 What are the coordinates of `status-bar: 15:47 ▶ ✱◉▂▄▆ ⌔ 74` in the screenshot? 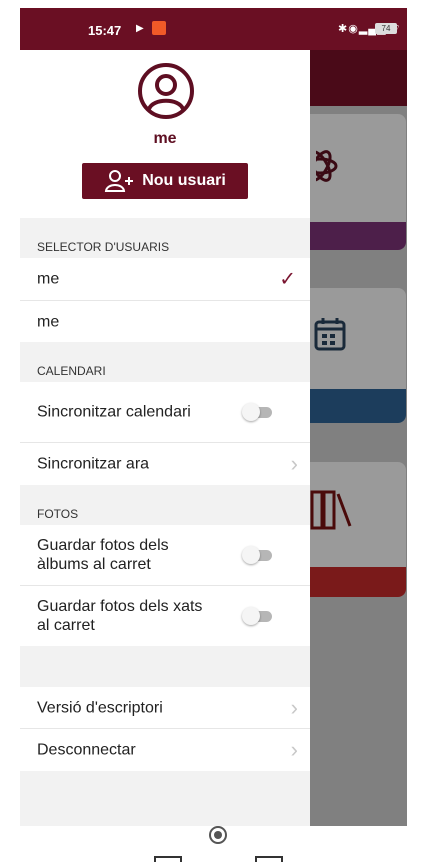 It's located at (213, 29).